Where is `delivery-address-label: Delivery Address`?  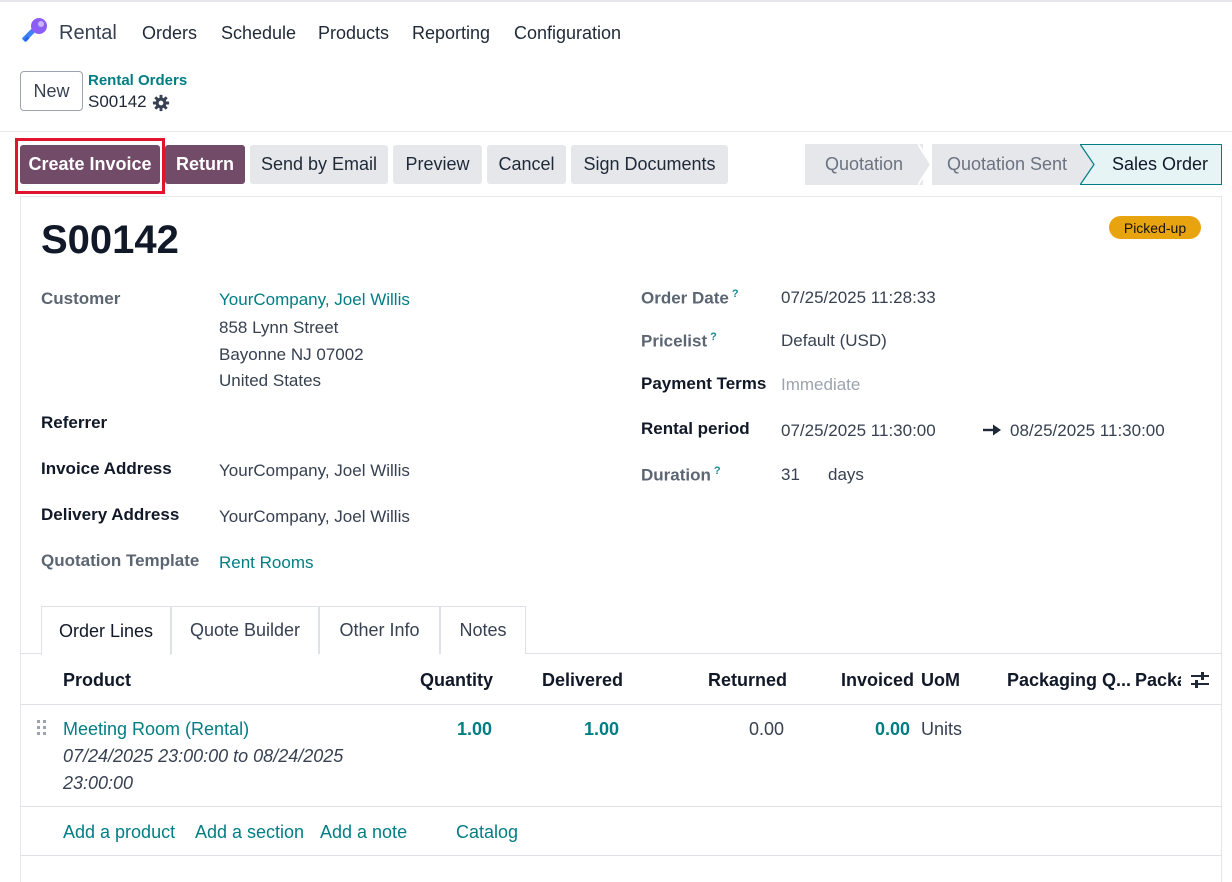 delivery-address-label: Delivery Address is located at coordinates (110, 514).